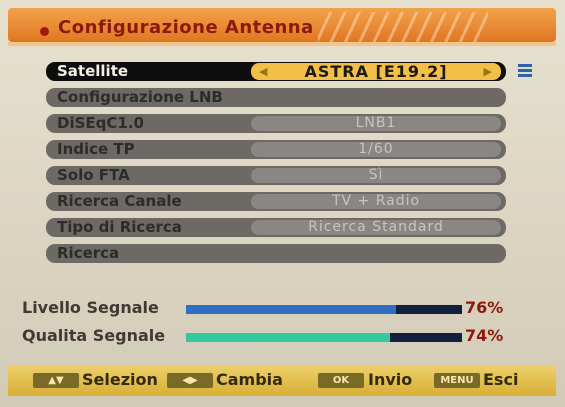  I want to click on menu-row-label: Solo FTA, so click(93, 175).